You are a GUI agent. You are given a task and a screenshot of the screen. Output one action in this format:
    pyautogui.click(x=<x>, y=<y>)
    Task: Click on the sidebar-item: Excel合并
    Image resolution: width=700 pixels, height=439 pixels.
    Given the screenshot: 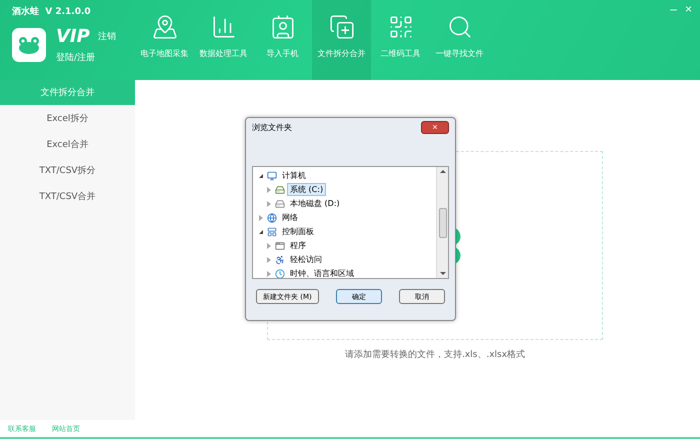 What is the action you would take?
    pyautogui.click(x=67, y=144)
    